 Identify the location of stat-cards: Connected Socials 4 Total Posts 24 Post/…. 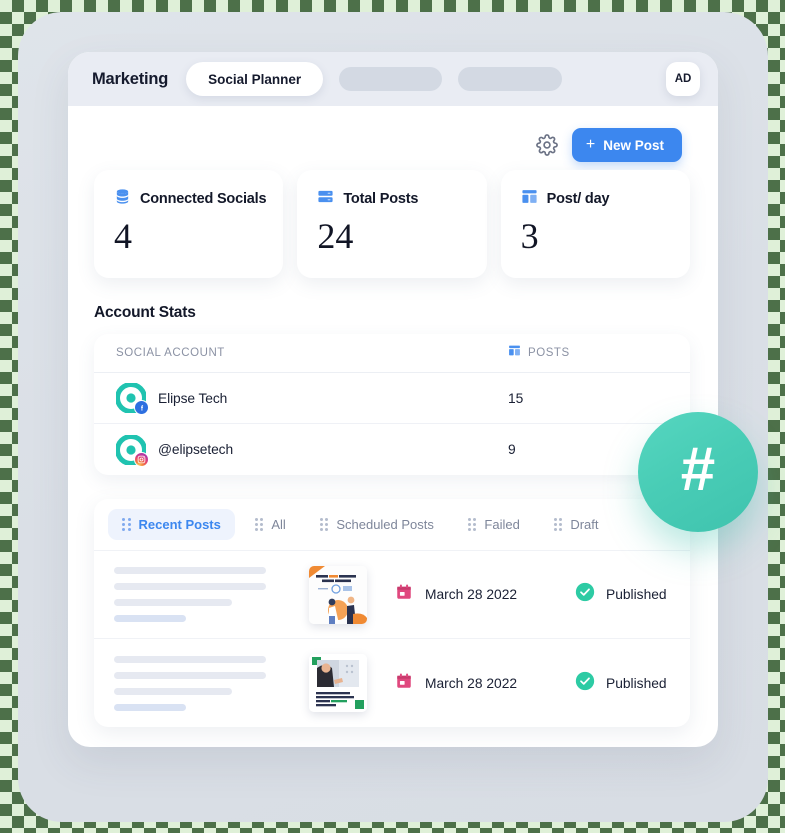
(393, 223).